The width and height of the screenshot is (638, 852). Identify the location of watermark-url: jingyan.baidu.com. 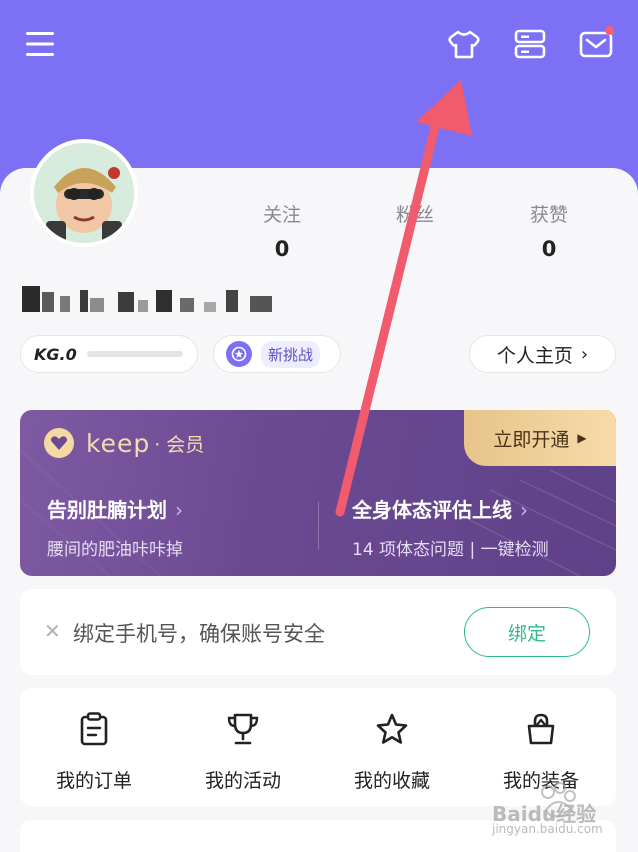
(547, 829).